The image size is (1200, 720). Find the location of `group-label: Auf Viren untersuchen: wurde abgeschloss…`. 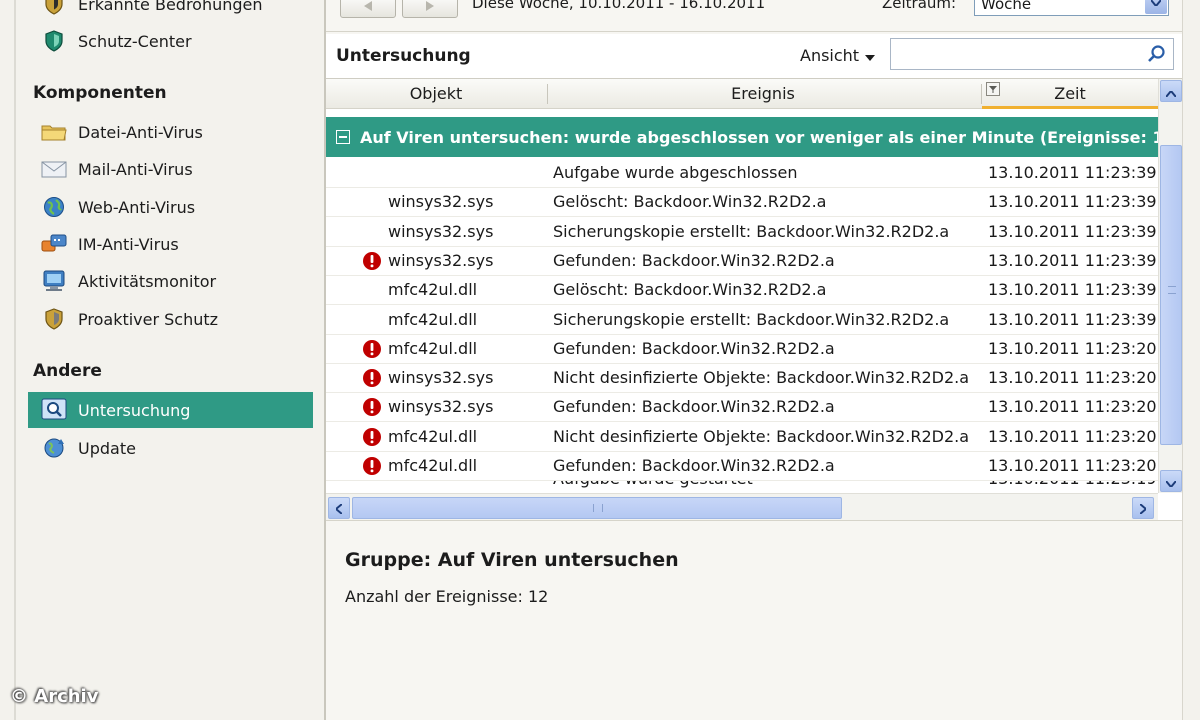

group-label: Auf Viren untersuchen: wurde abgeschloss… is located at coordinates (759, 137).